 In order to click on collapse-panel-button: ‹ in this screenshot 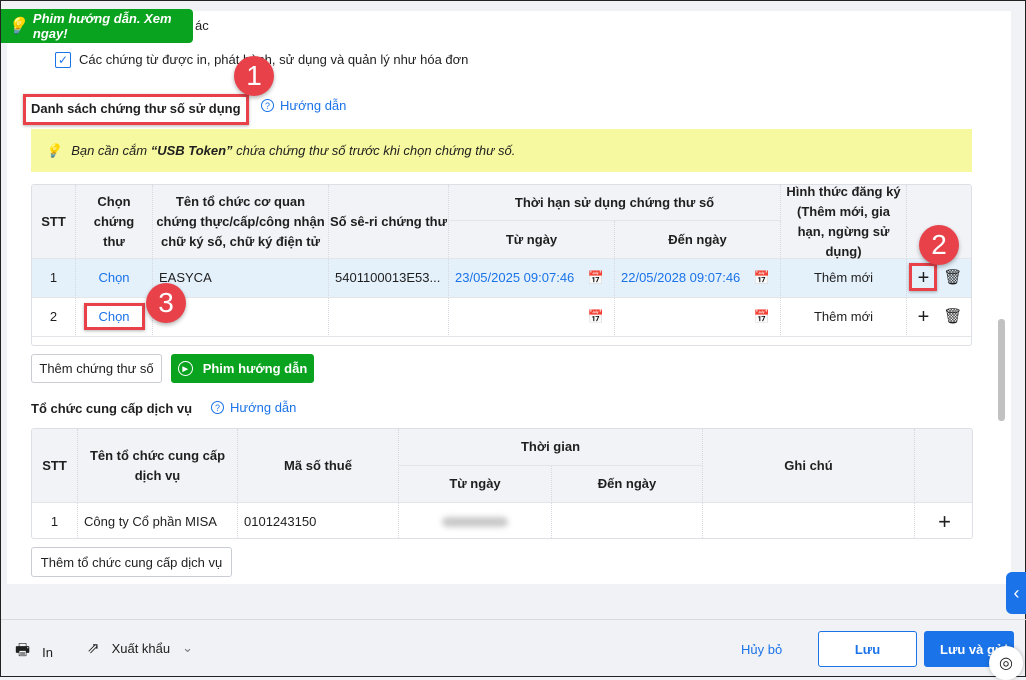, I will do `click(1016, 593)`.